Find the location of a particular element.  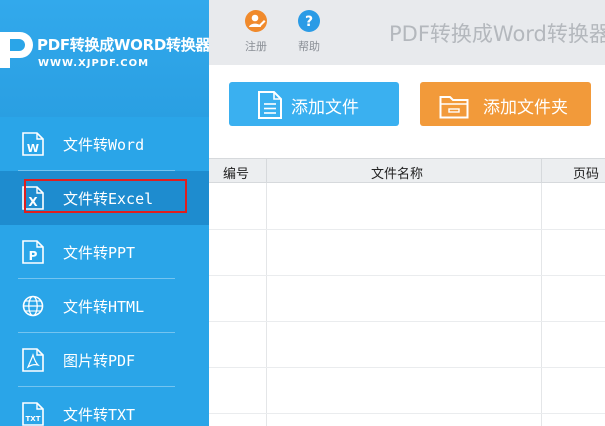

menu-label-html: 文件转HTML is located at coordinates (104, 307).